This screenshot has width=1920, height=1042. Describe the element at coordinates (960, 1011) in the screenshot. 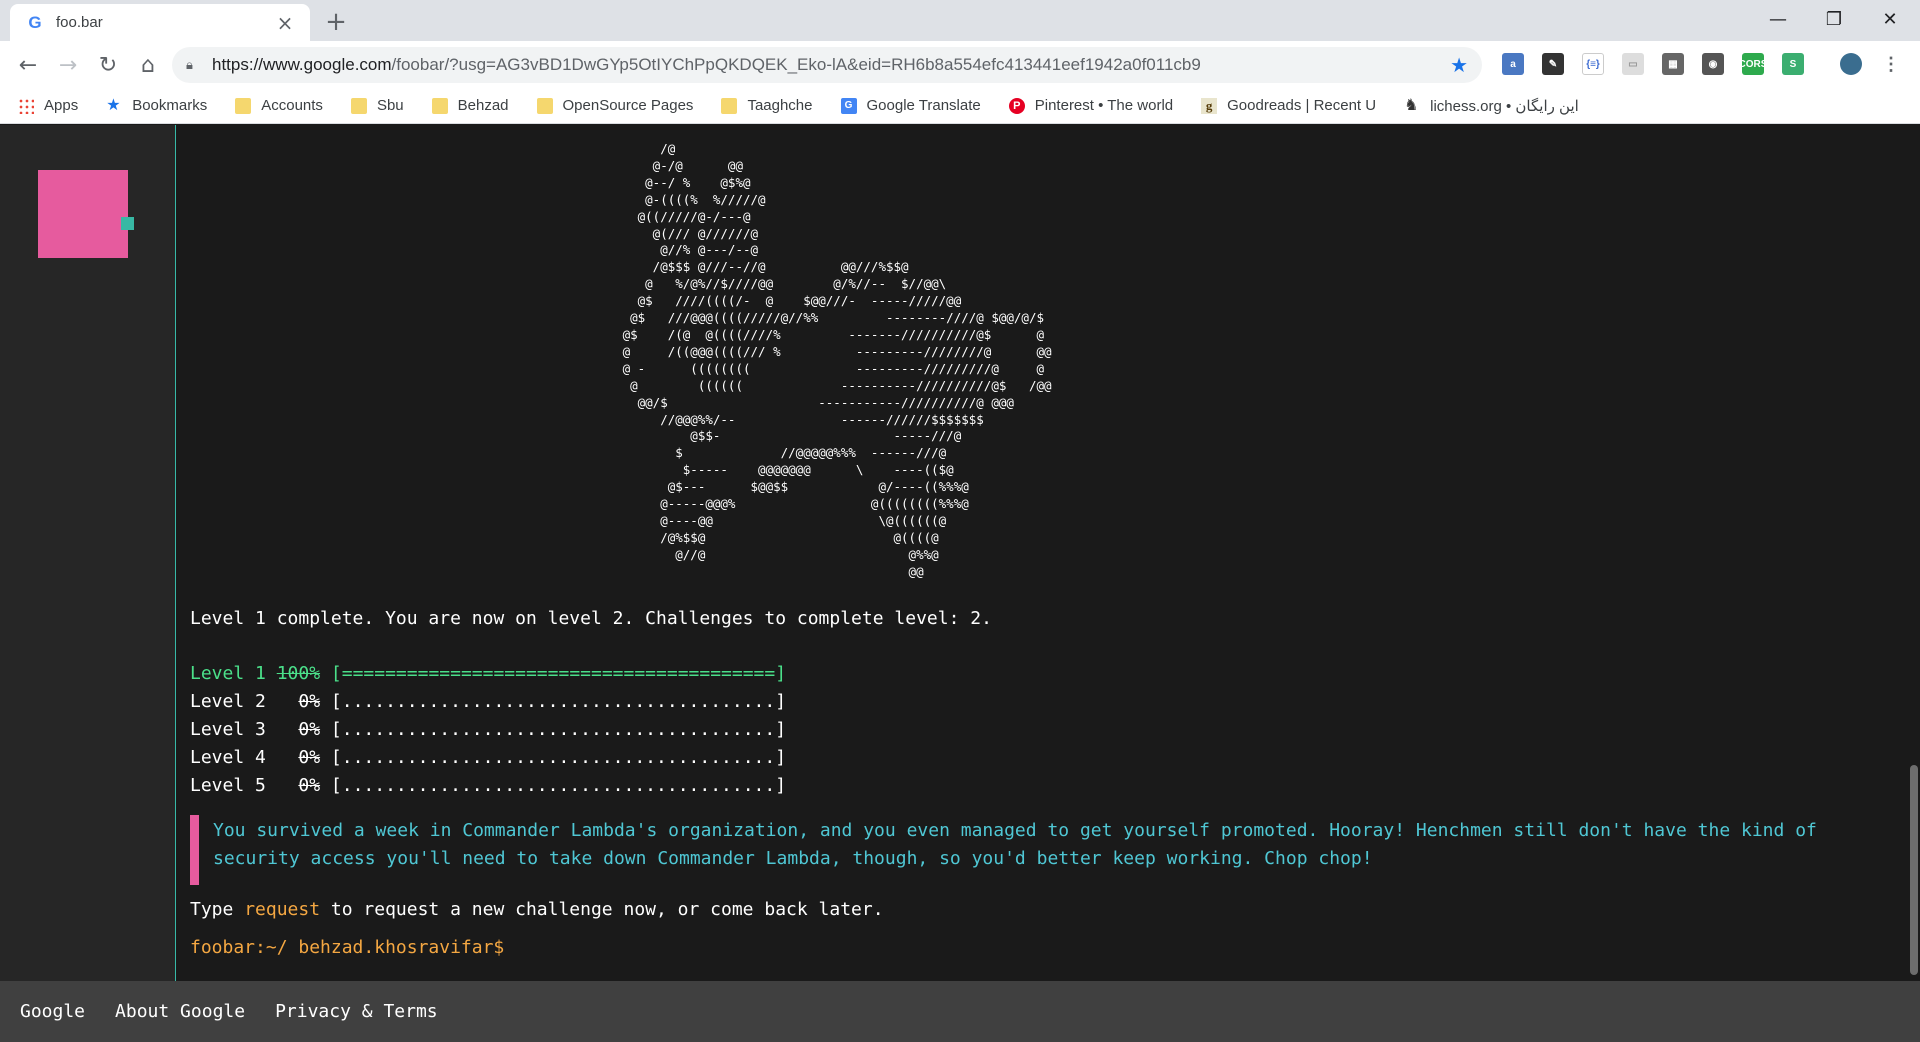

I see `footer: Google About Google Privacy & Terms` at that location.